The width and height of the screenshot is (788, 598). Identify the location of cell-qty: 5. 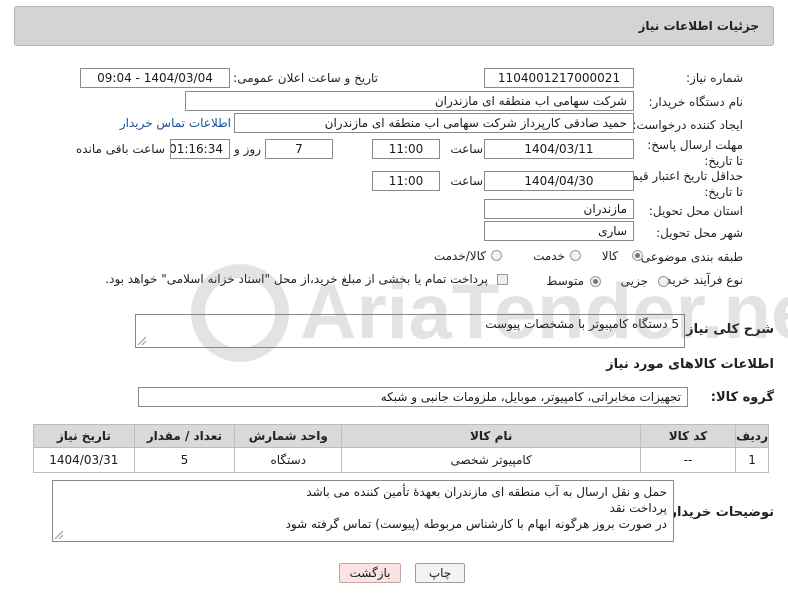
(184, 460).